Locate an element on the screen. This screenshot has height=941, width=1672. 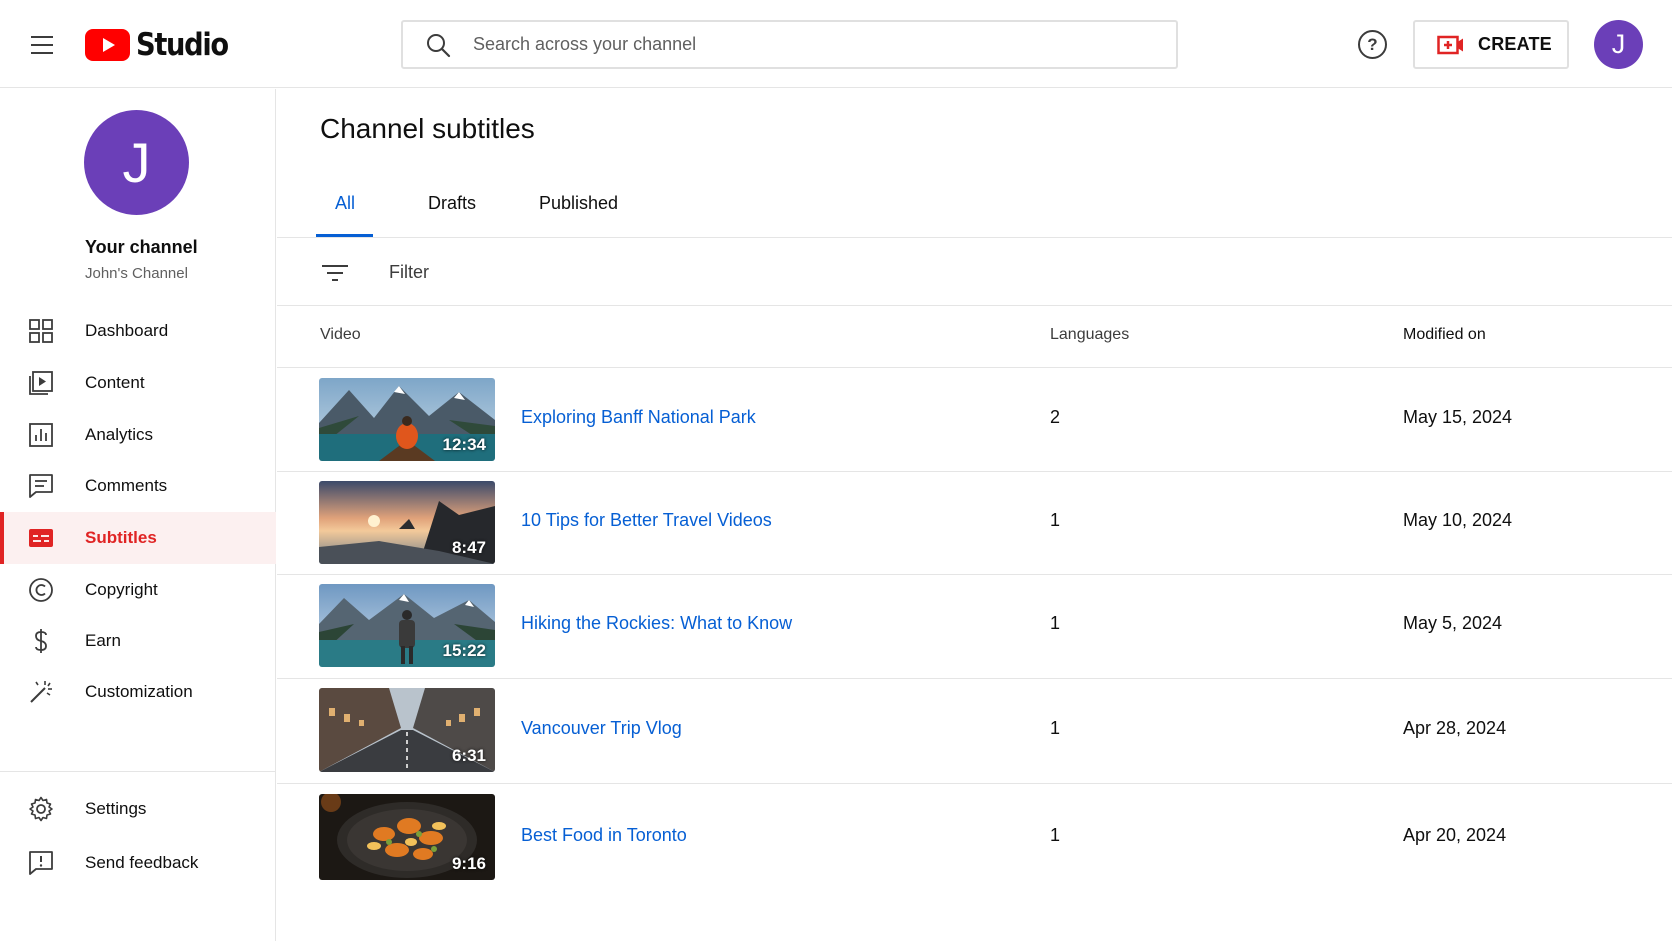
filter-label: Filter is located at coordinates (409, 272).